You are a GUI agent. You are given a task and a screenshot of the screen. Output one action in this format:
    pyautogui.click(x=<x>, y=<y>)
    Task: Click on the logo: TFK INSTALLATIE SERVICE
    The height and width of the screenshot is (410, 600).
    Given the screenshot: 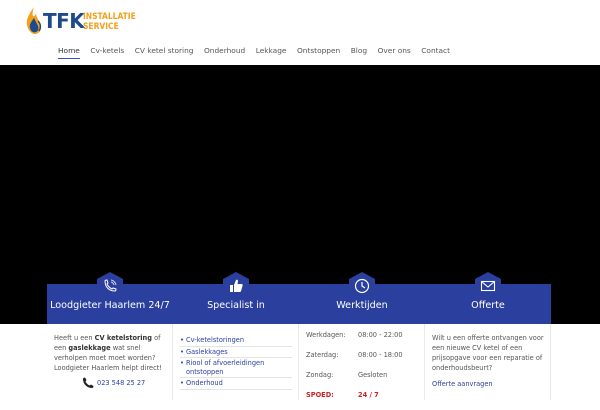 What is the action you would take?
    pyautogui.click(x=81, y=22)
    